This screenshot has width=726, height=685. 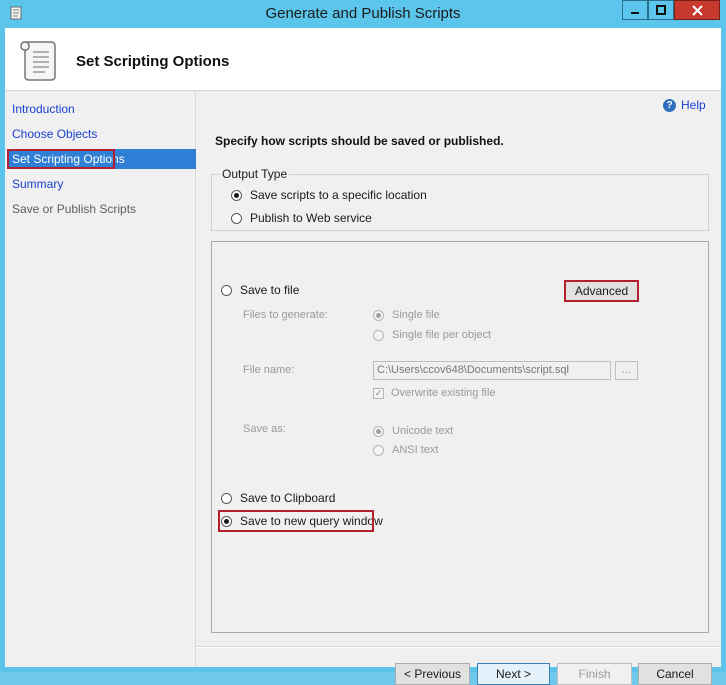 I want to click on minimize-button, so click(x=635, y=10).